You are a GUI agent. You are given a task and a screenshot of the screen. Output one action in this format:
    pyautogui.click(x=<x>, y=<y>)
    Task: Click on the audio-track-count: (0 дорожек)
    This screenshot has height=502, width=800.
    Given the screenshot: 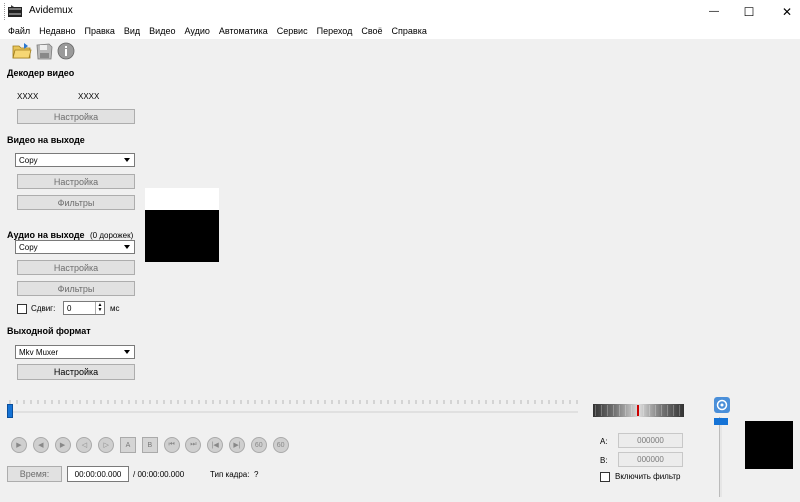 What is the action you would take?
    pyautogui.click(x=112, y=235)
    